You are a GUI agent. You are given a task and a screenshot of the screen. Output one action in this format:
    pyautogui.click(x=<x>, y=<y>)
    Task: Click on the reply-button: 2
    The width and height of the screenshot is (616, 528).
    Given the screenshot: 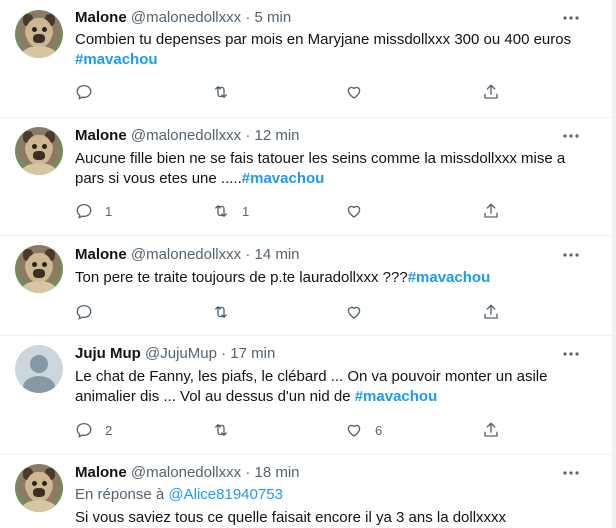 What is the action you would take?
    pyautogui.click(x=93, y=430)
    